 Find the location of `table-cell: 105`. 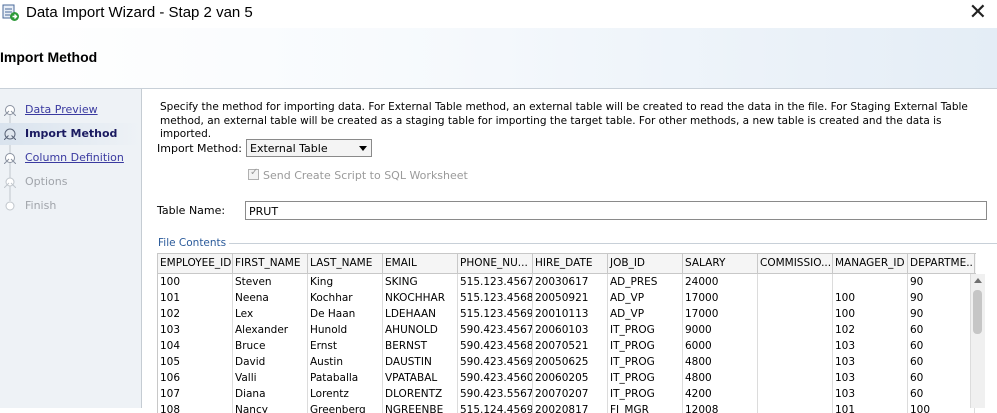

table-cell: 105 is located at coordinates (195, 362).